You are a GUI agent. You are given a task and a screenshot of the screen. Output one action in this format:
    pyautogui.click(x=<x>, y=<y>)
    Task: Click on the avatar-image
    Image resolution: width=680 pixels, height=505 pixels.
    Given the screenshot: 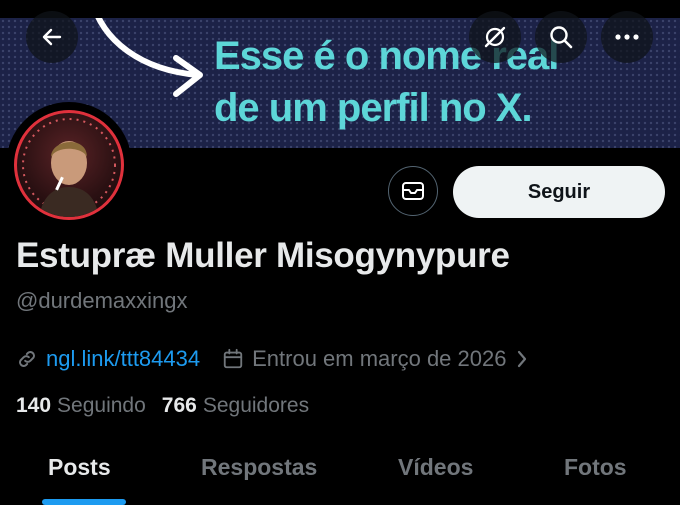 What is the action you would take?
    pyautogui.click(x=69, y=165)
    